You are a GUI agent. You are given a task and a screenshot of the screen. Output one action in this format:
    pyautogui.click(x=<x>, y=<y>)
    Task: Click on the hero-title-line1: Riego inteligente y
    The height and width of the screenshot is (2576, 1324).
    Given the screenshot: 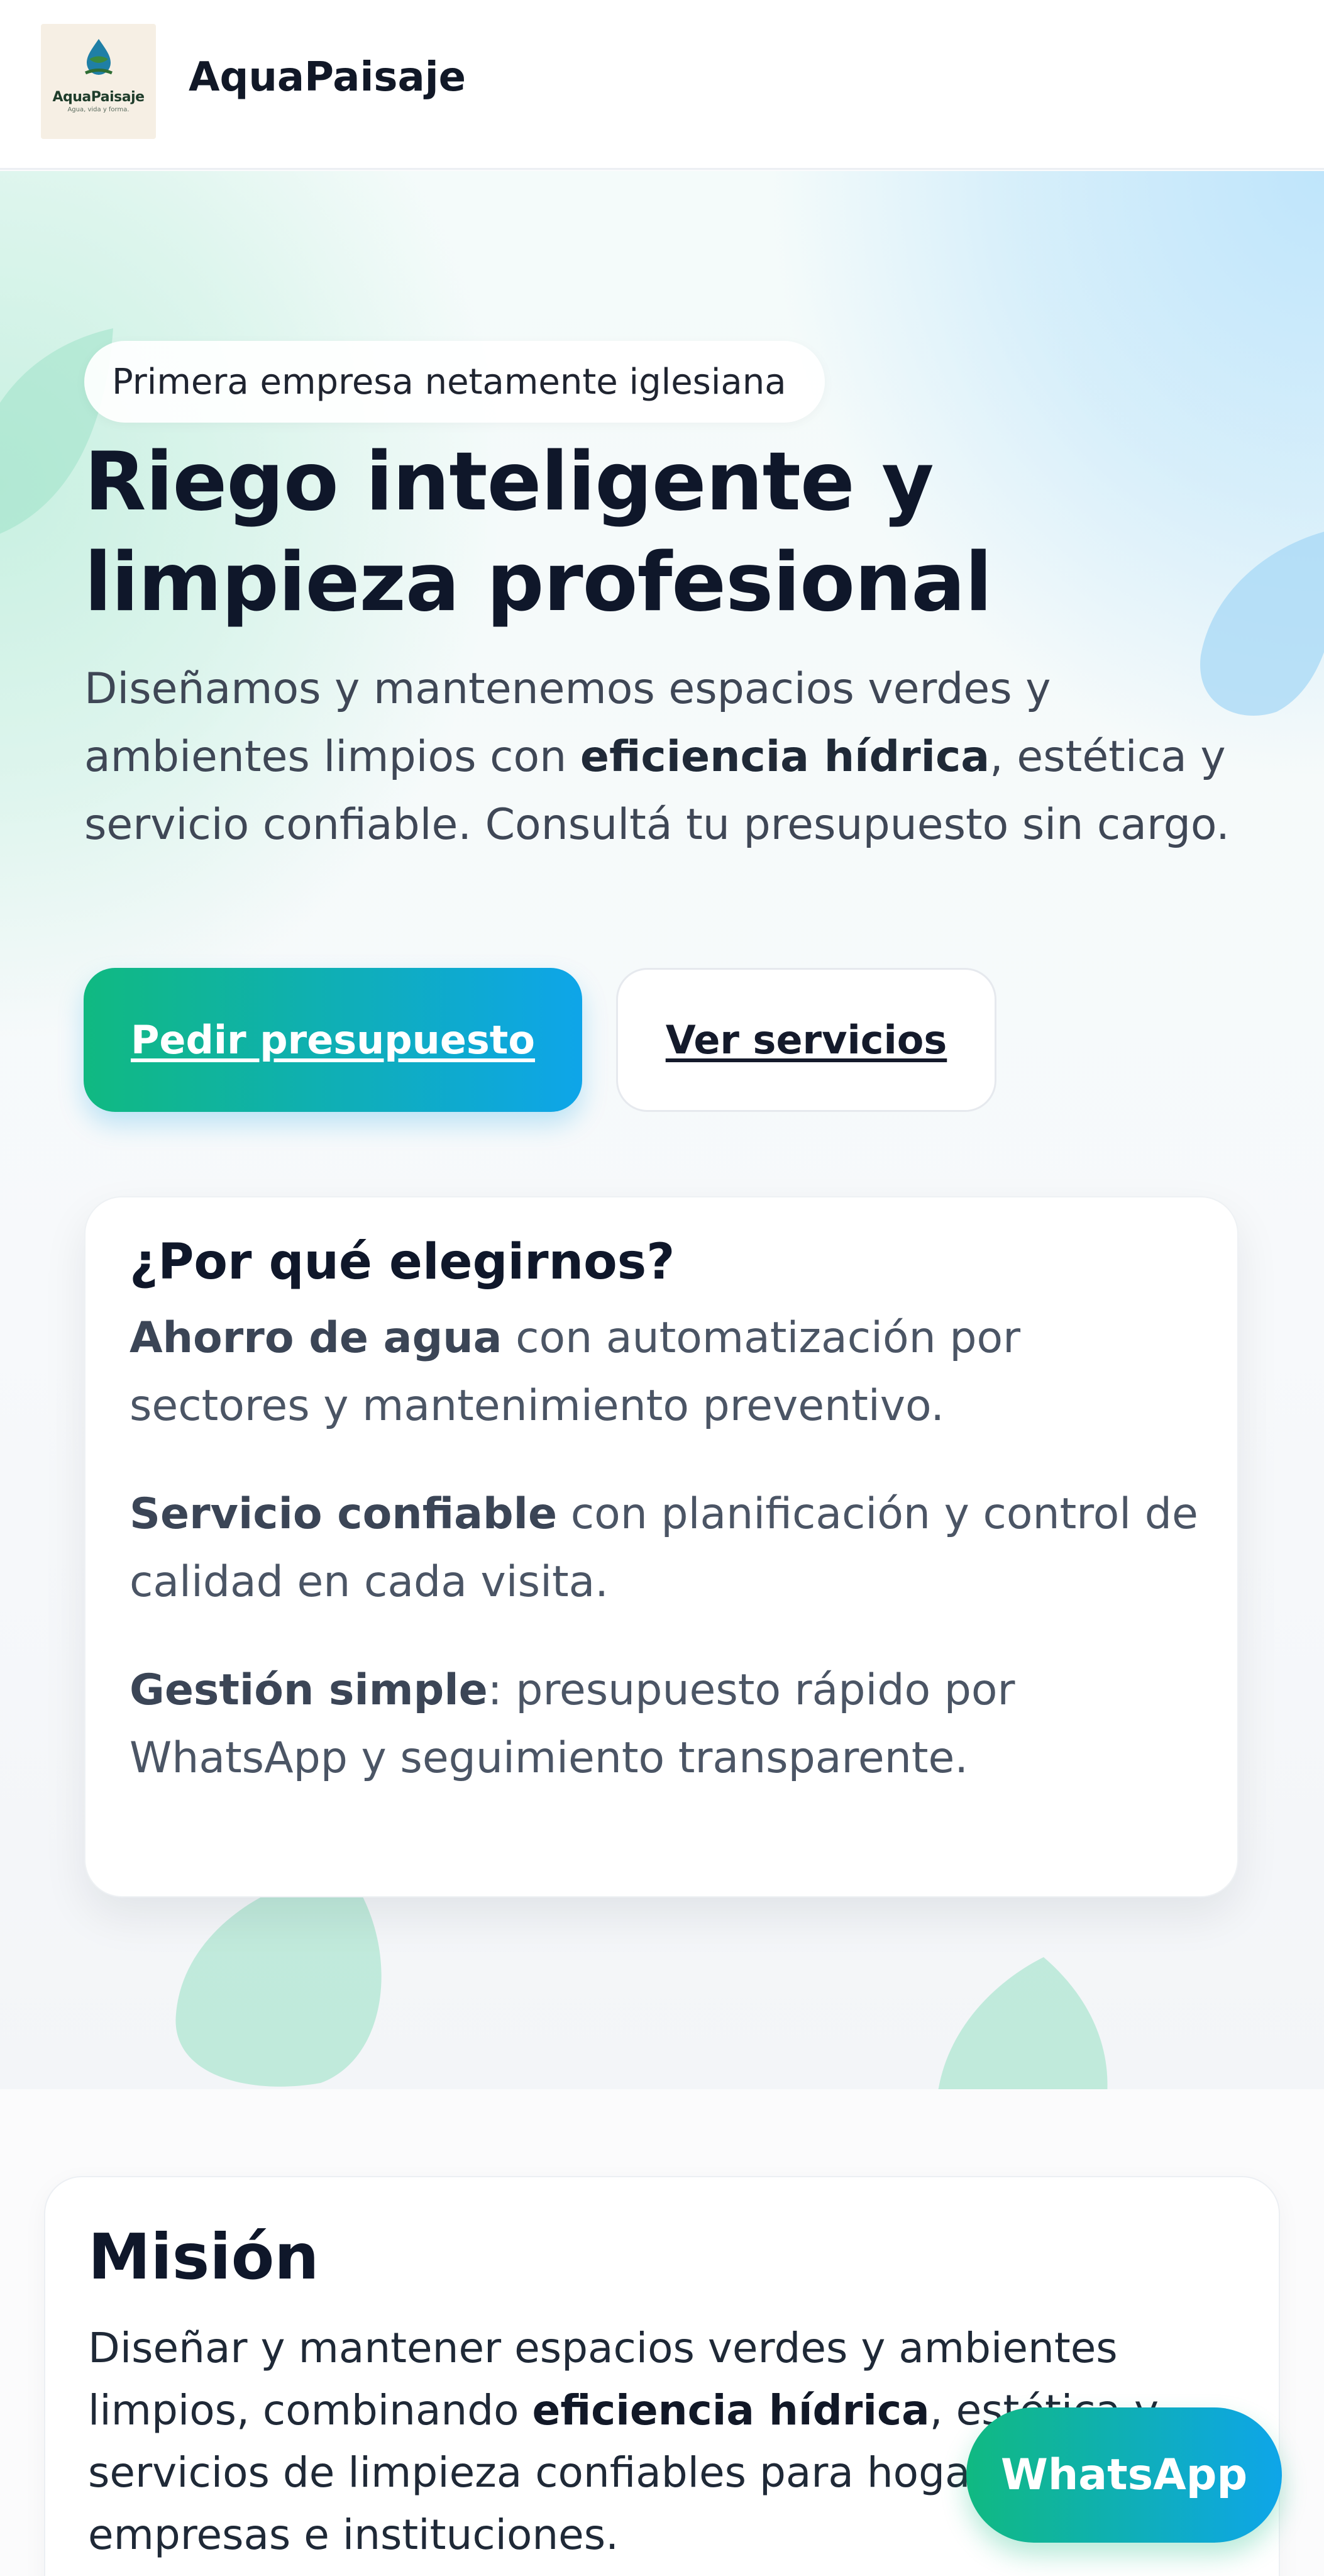 What is the action you would take?
    pyautogui.click(x=509, y=482)
    